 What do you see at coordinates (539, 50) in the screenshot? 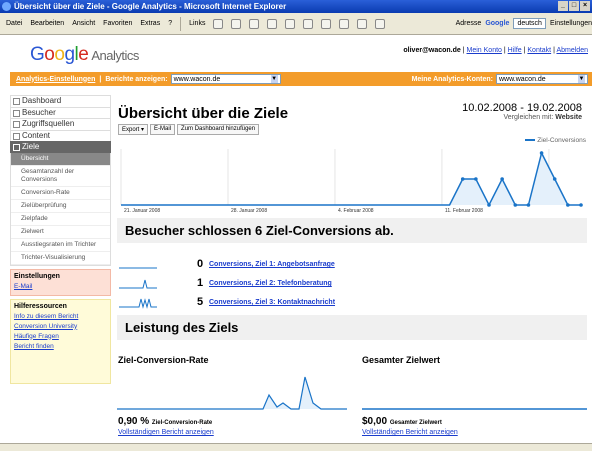
I see `link-kontakt: Kontakt` at bounding box center [539, 50].